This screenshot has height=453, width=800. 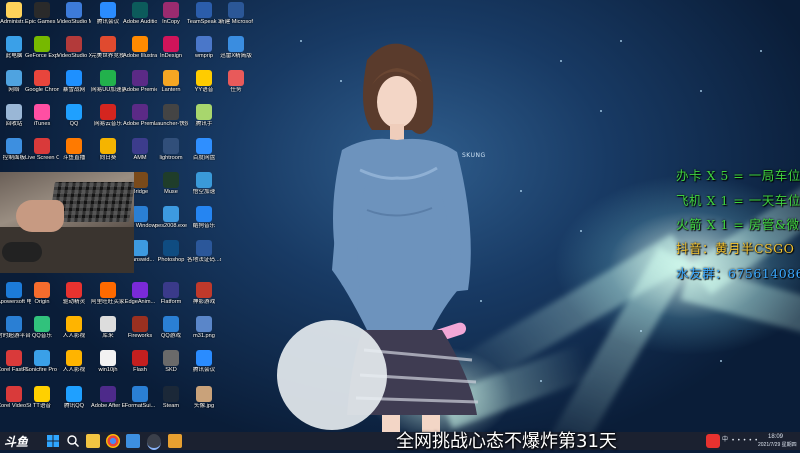 What do you see at coordinates (713, 441) in the screenshot?
I see `sogou-input-badge` at bounding box center [713, 441].